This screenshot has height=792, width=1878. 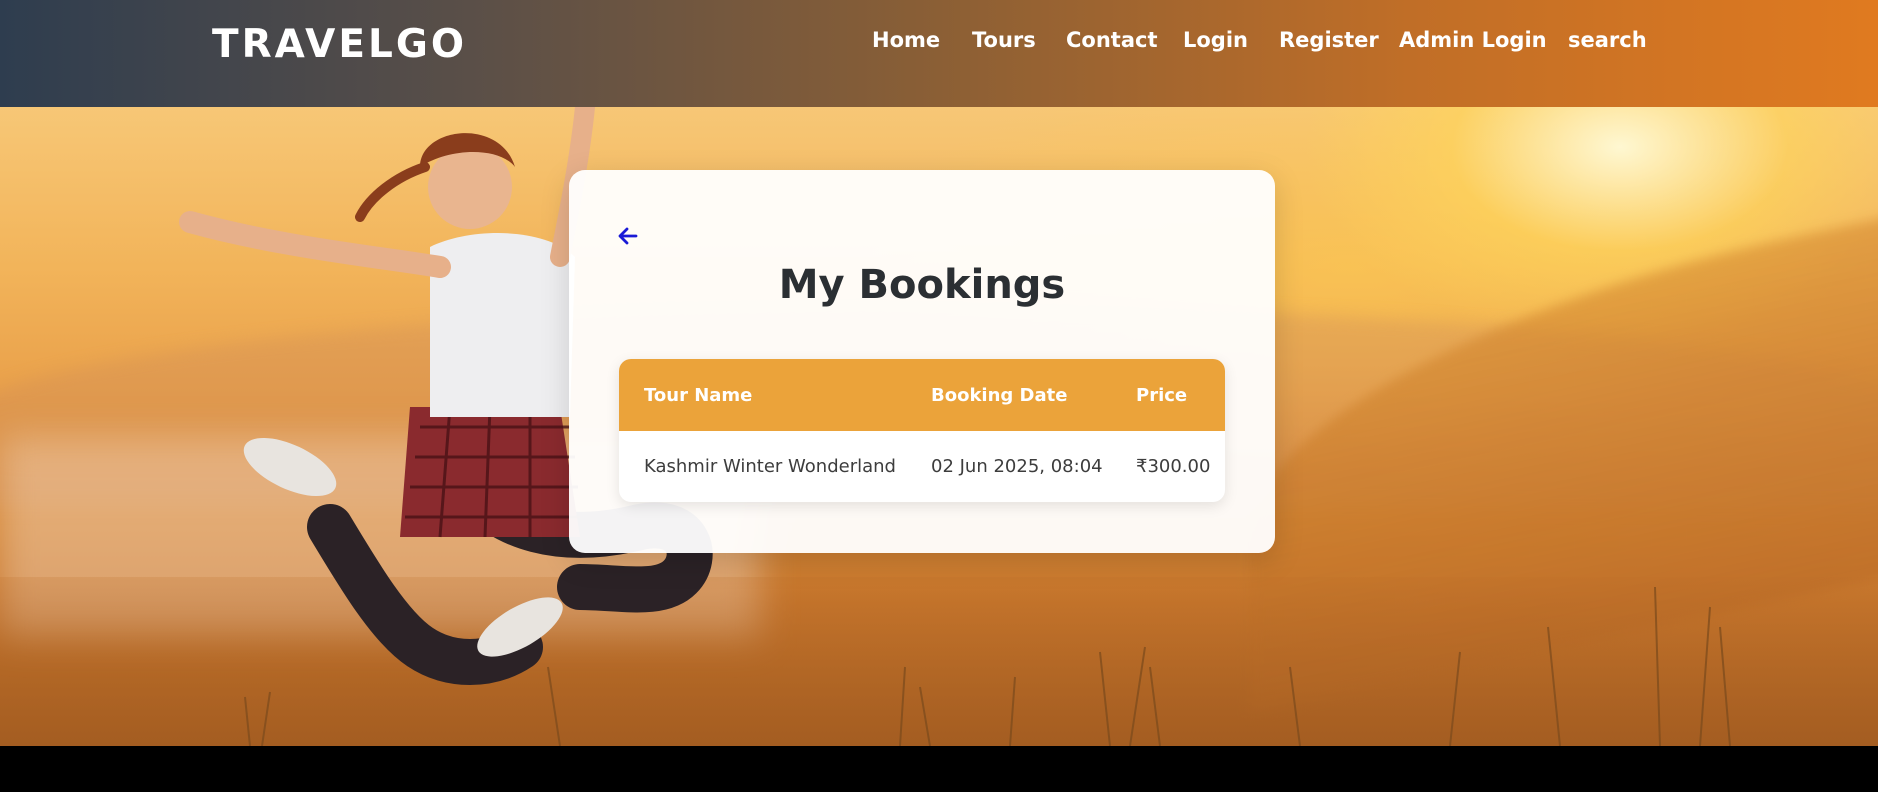 I want to click on nav-search-link: search, so click(x=1607, y=40).